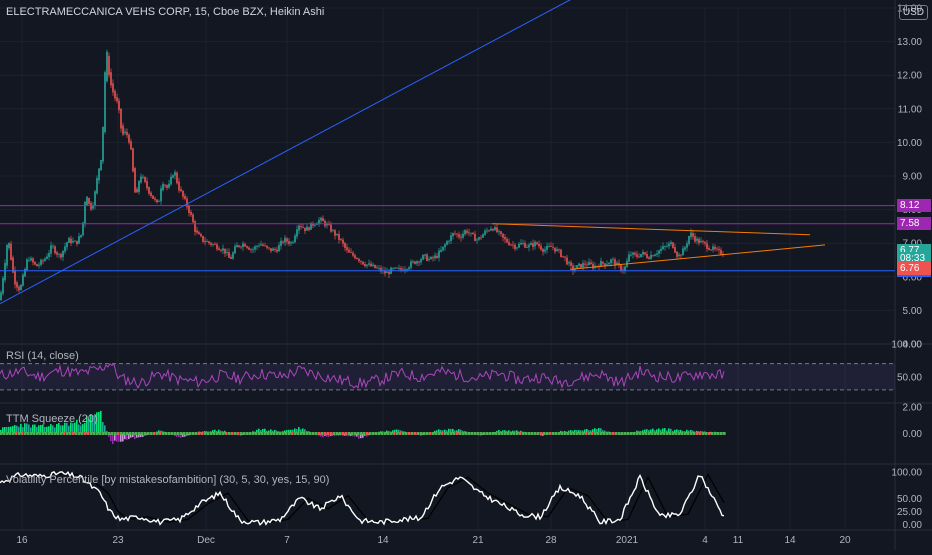 The height and width of the screenshot is (555, 932). What do you see at coordinates (906, 345) in the screenshot?
I see `rsi-tick-label: 100.00` at bounding box center [906, 345].